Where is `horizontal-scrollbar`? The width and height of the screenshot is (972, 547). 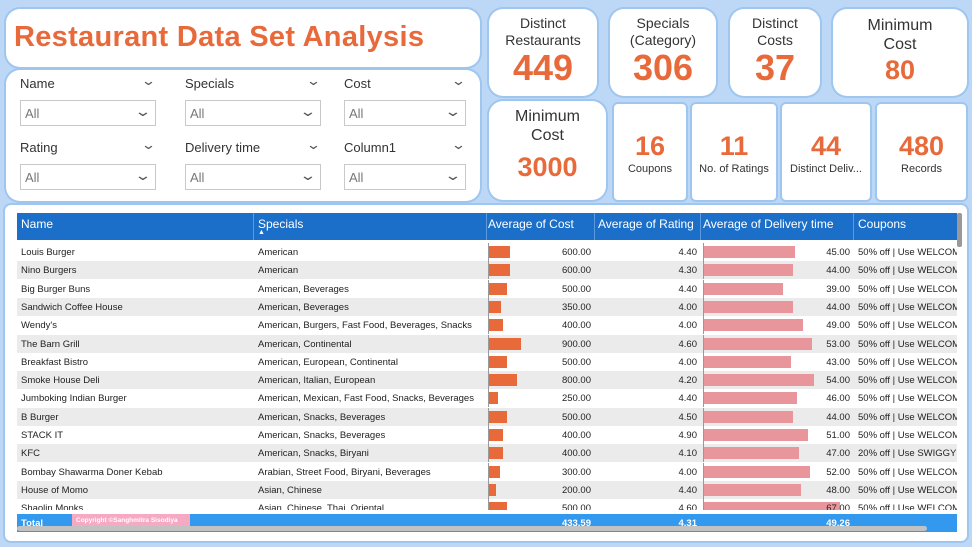
horizontal-scrollbar is located at coordinates (472, 528).